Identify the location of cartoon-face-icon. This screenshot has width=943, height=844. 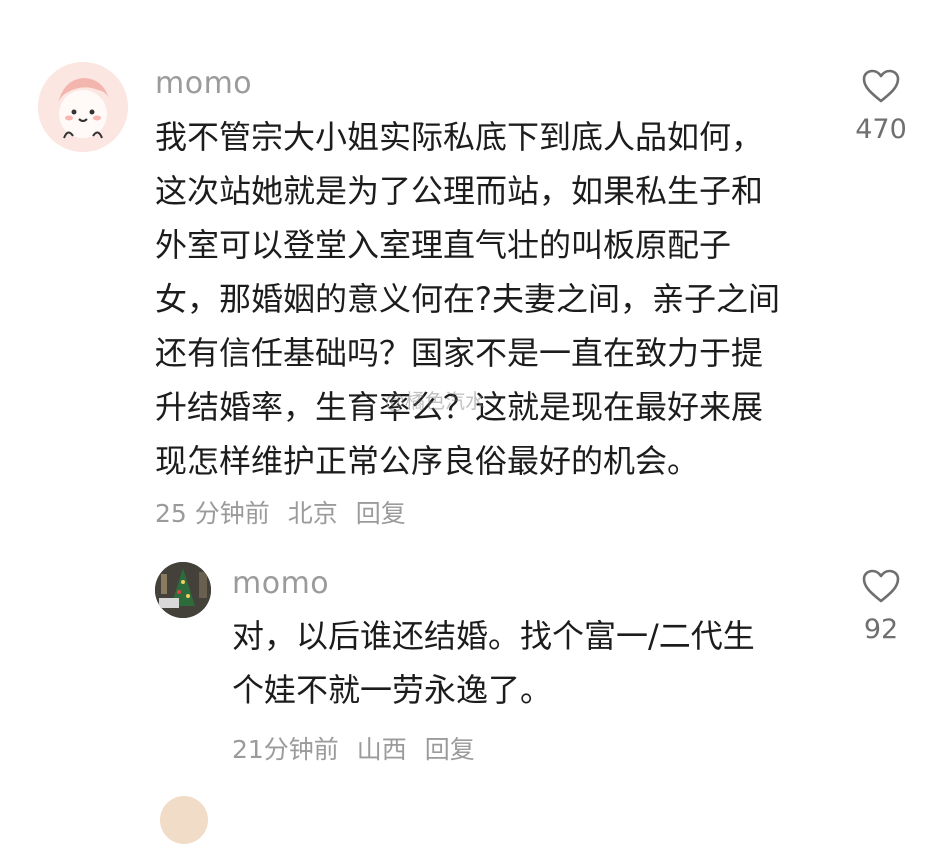
(83, 107).